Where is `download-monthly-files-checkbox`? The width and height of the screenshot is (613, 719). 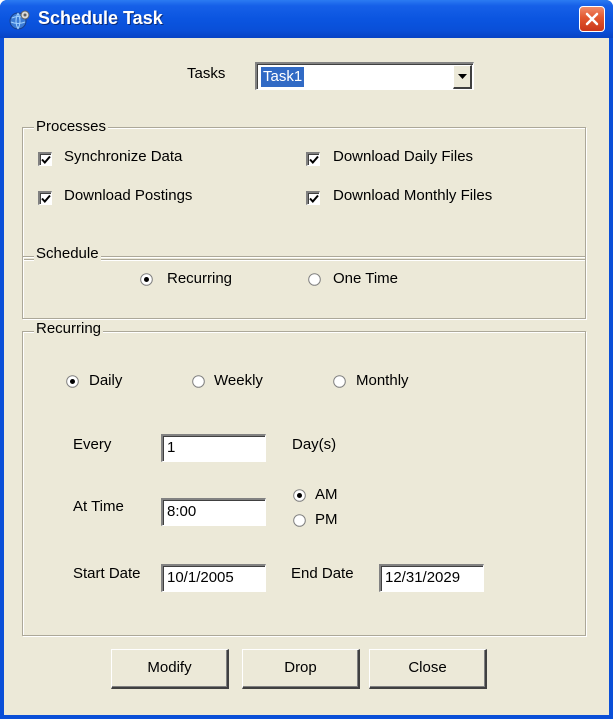
download-monthly-files-checkbox is located at coordinates (313, 198).